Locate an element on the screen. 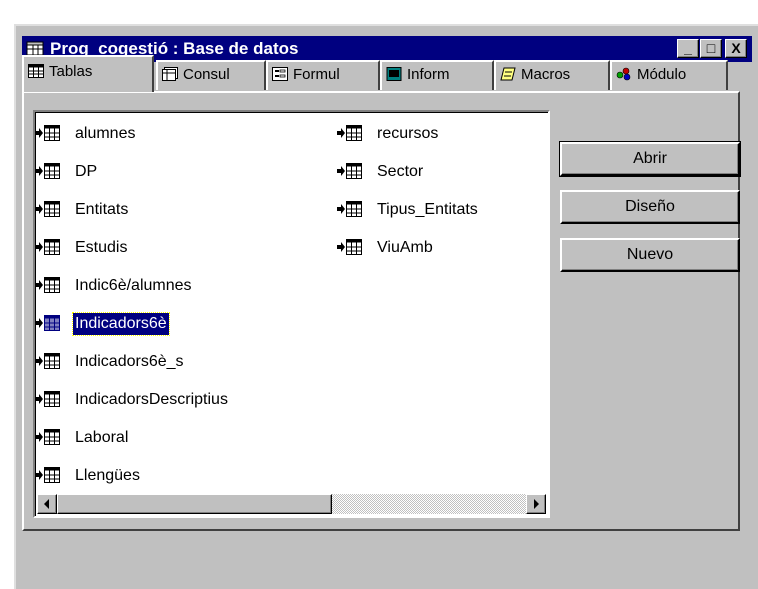 This screenshot has width=758, height=589. table-name: recursos is located at coordinates (408, 133).